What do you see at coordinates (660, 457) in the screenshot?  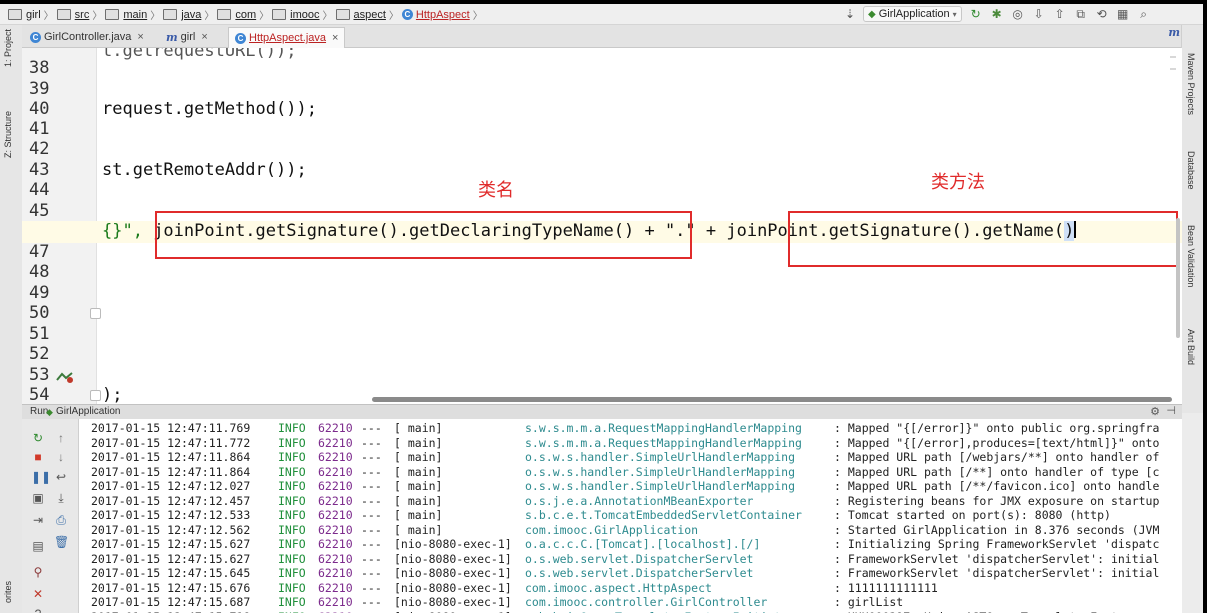 I see `log-cls: o.s.w.s.handler.SimpleUrlHandlerMapping` at bounding box center [660, 457].